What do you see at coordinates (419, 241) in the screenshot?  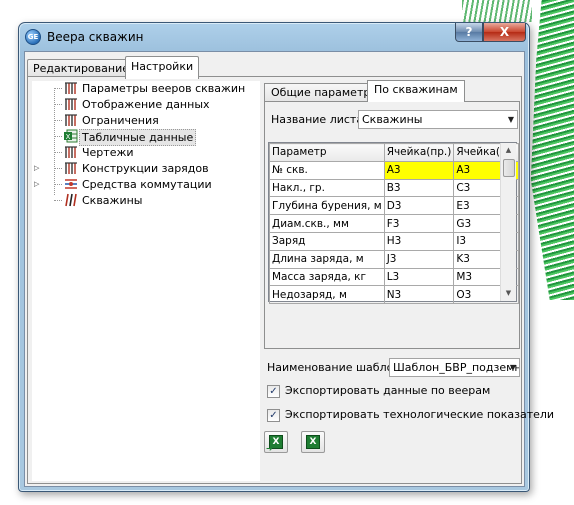 I see `cell-plan: H3` at bounding box center [419, 241].